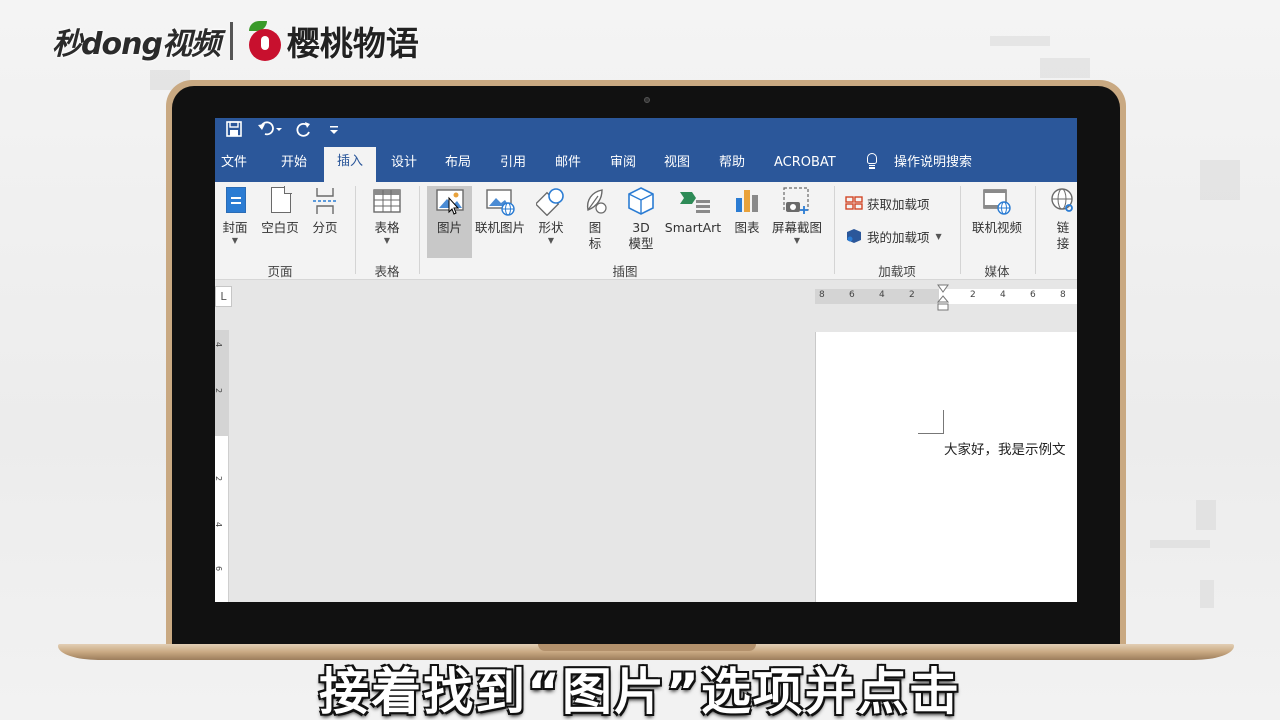  Describe the element at coordinates (449, 227) in the screenshot. I see `picture-label: 图片` at that location.